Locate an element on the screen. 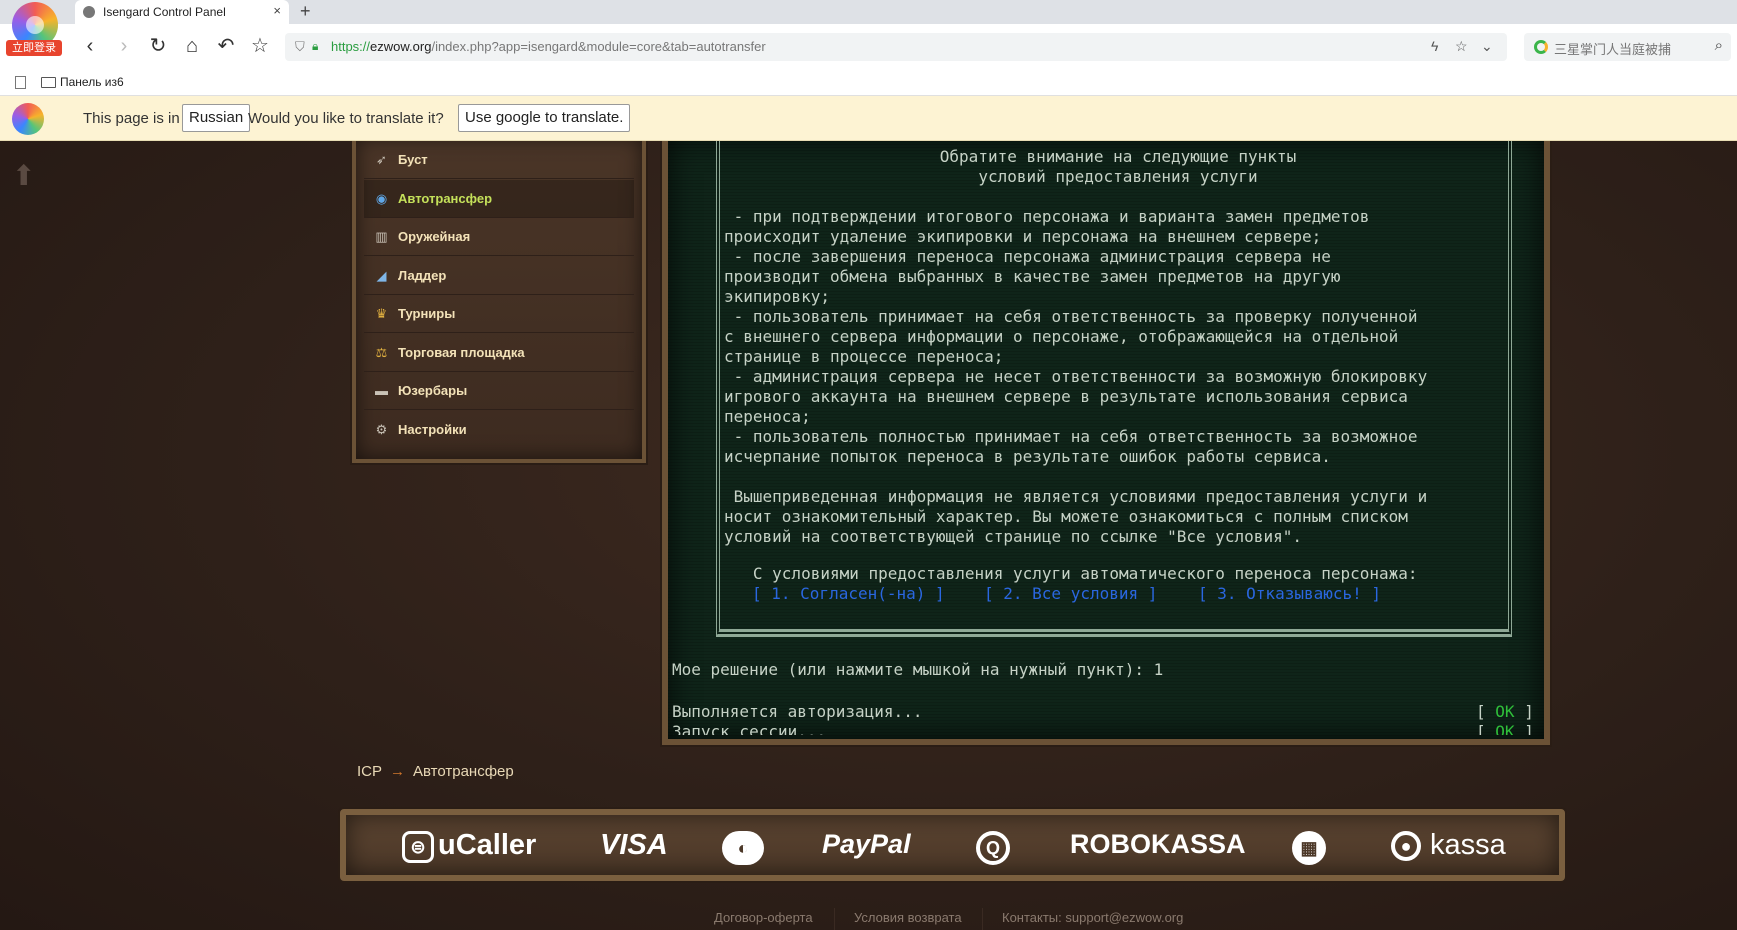  menu-item-label: Юзербары is located at coordinates (433, 390).